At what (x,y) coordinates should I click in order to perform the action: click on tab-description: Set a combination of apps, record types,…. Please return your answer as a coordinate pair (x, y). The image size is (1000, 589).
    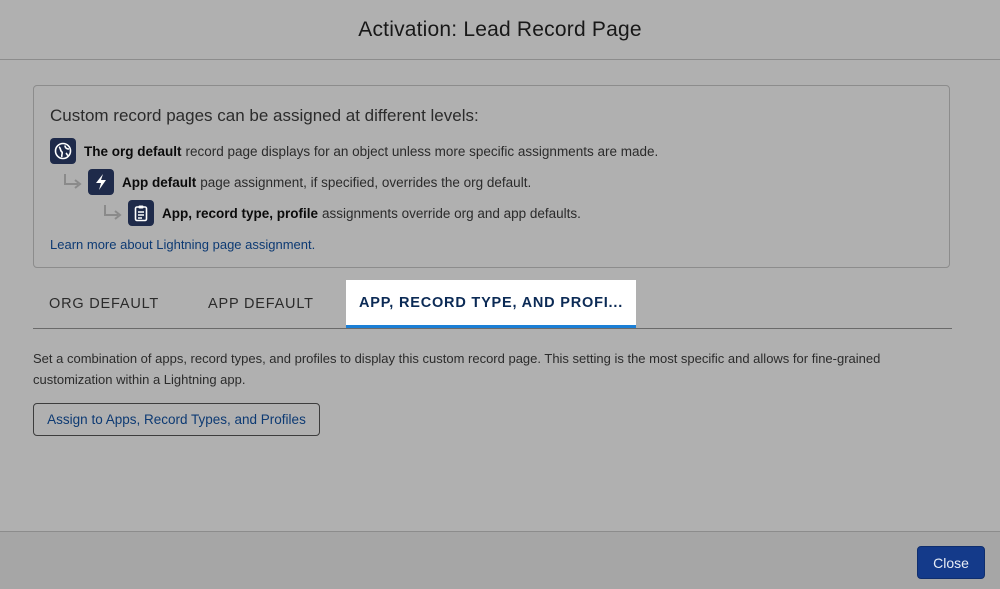
    Looking at the image, I should click on (457, 369).